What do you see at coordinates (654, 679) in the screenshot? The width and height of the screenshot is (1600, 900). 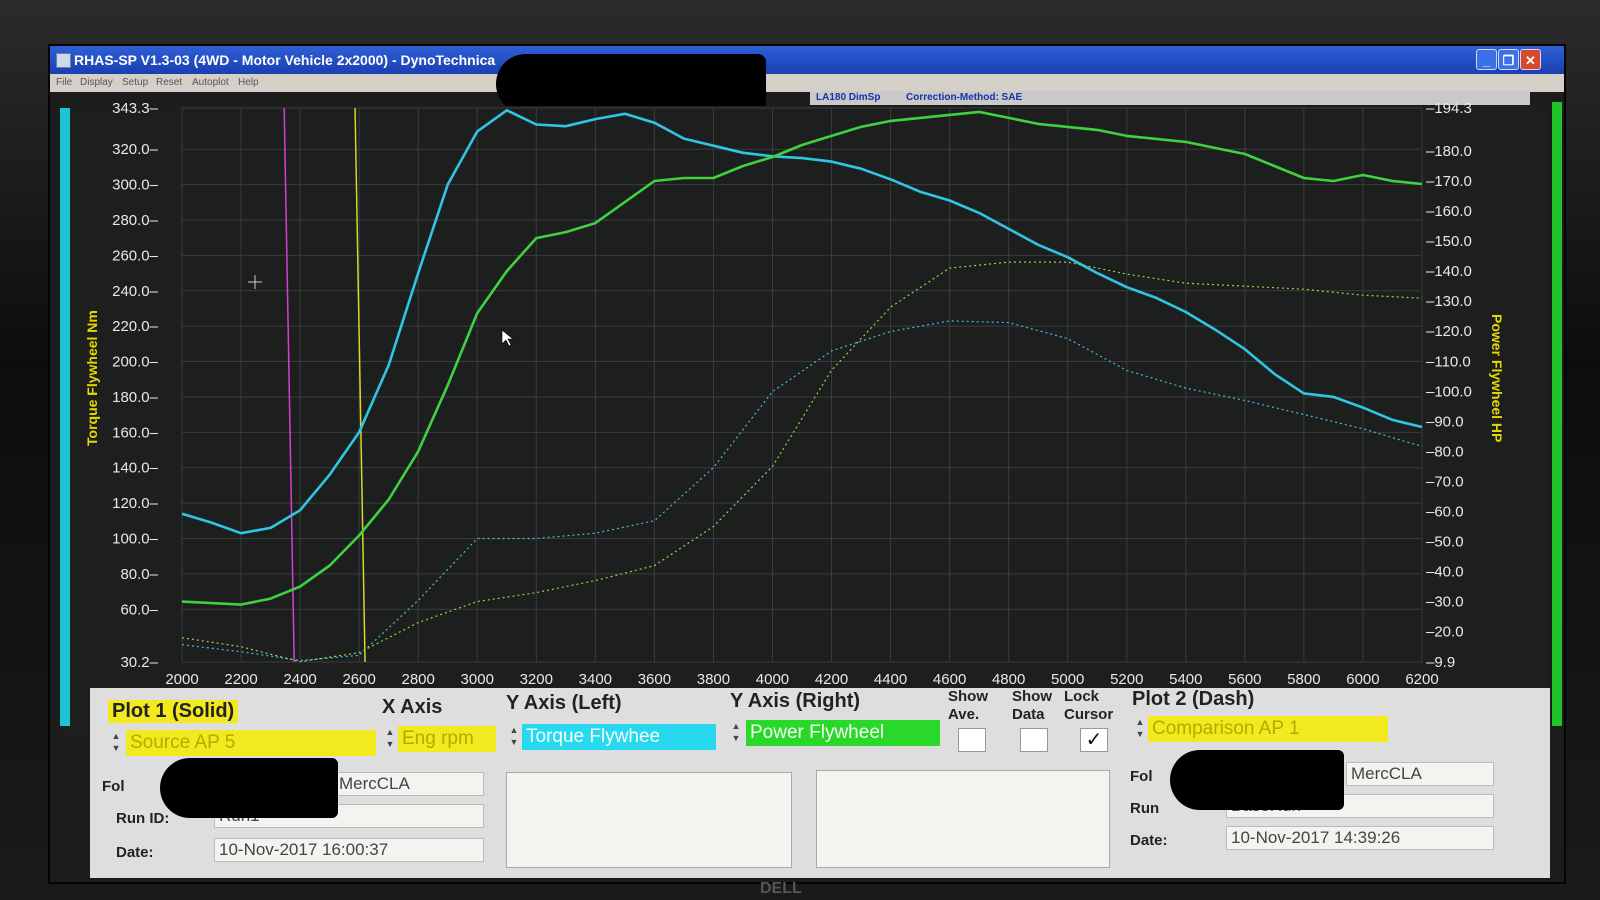 I see `x-tick-label: 3600` at bounding box center [654, 679].